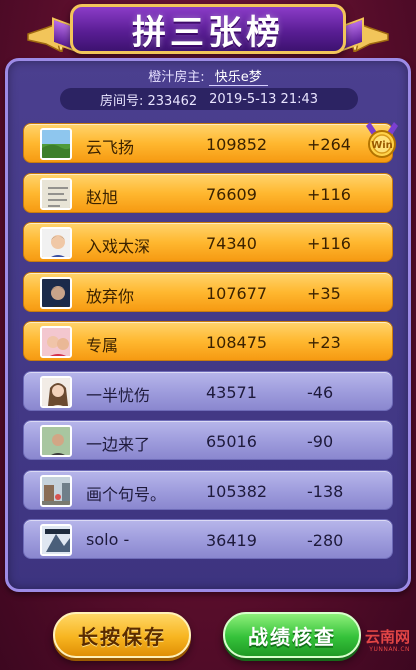  I want to click on watermark-text: 云南网, so click(387, 637).